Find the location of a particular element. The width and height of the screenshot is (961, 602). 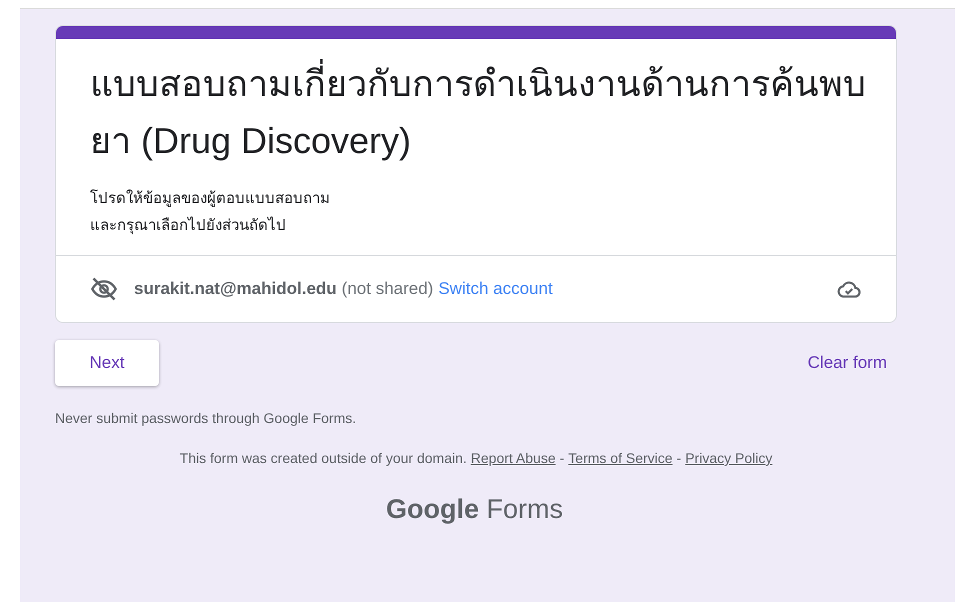

password-warning: Never submit passwords through Google Forms. is located at coordinates (205, 418).